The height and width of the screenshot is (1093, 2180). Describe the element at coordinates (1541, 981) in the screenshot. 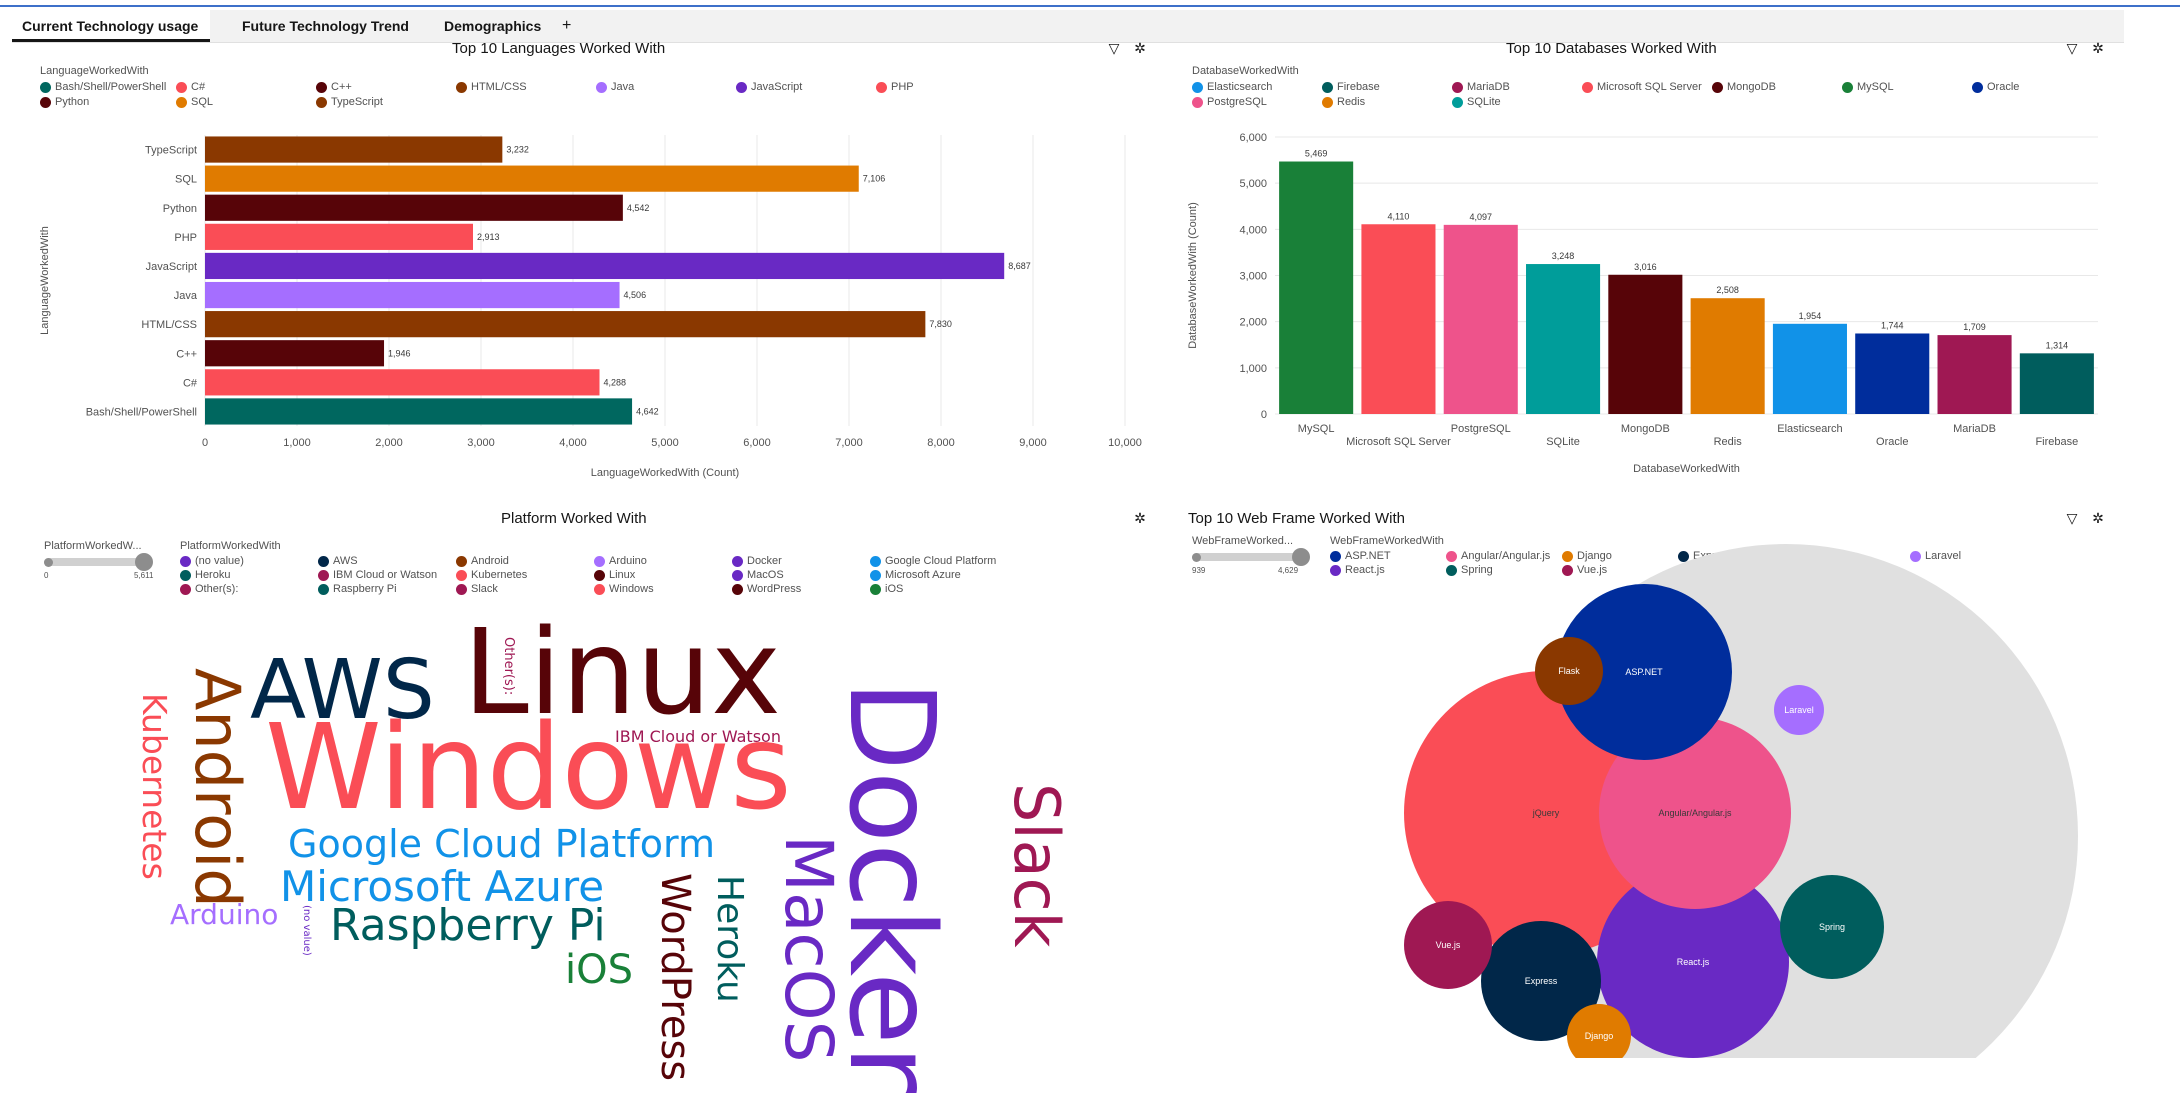

I see `bubble-label: Express` at that location.